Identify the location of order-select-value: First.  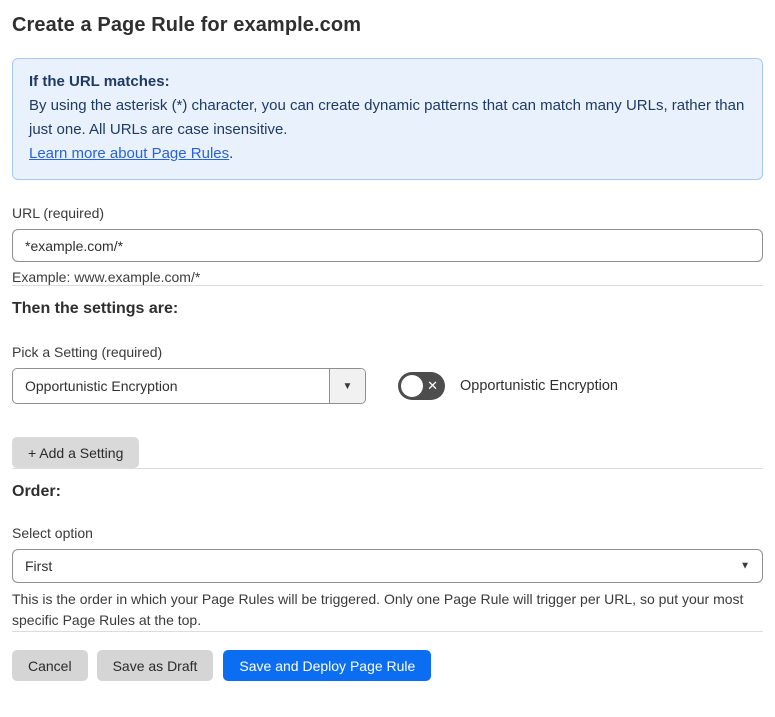
(39, 566).